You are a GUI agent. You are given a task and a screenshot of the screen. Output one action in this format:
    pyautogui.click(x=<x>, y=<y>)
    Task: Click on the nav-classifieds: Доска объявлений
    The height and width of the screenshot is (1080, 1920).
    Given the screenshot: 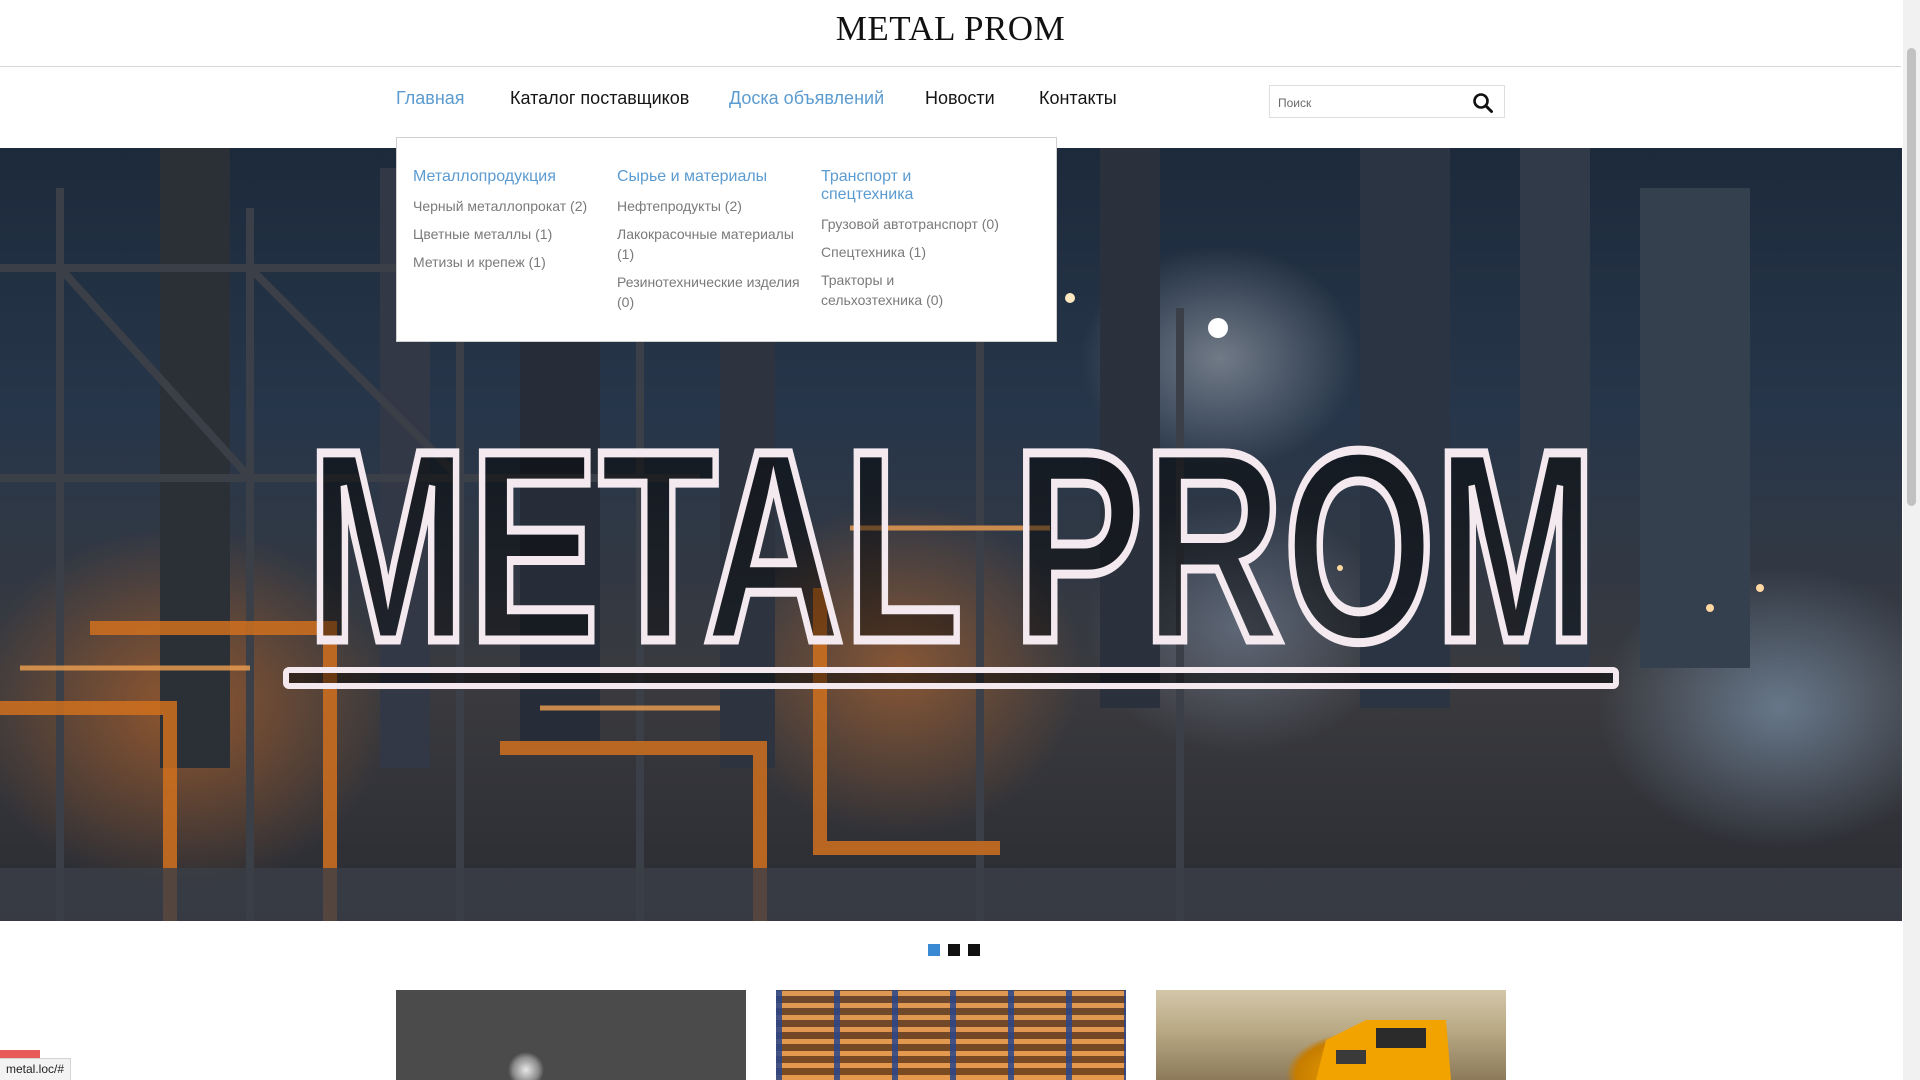 What is the action you would take?
    pyautogui.click(x=806, y=98)
    